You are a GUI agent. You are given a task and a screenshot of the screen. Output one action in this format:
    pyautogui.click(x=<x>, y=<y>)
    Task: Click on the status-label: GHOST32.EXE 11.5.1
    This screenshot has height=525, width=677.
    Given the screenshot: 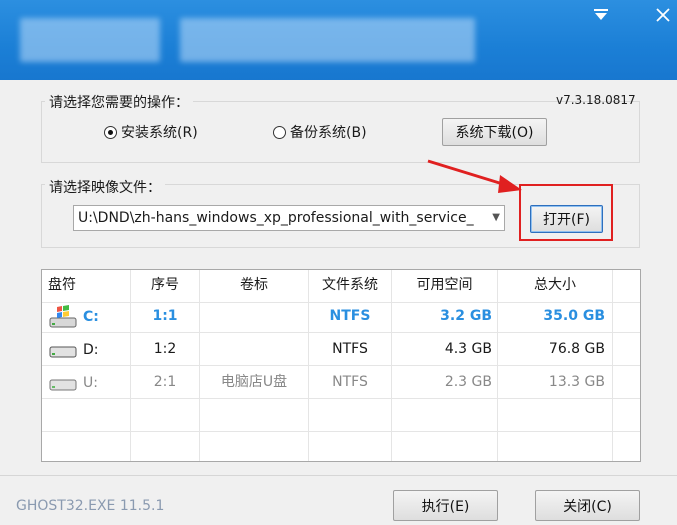 What is the action you would take?
    pyautogui.click(x=90, y=506)
    